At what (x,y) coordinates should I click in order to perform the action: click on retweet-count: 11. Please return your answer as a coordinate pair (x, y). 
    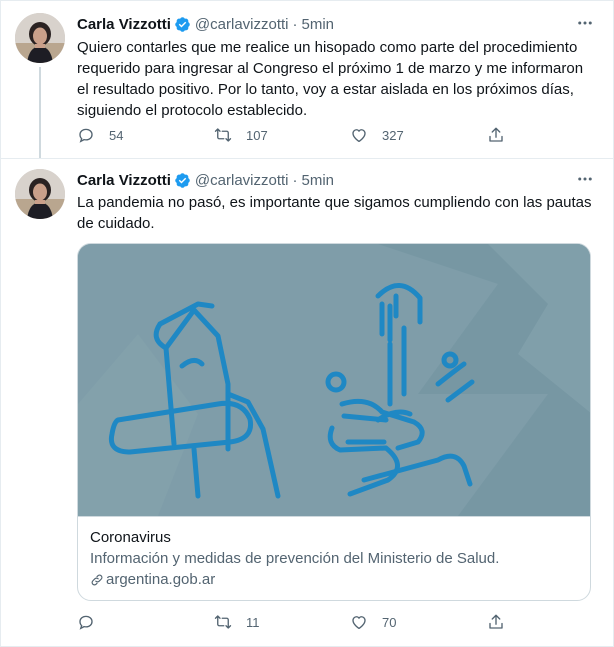
    Looking at the image, I should click on (253, 622).